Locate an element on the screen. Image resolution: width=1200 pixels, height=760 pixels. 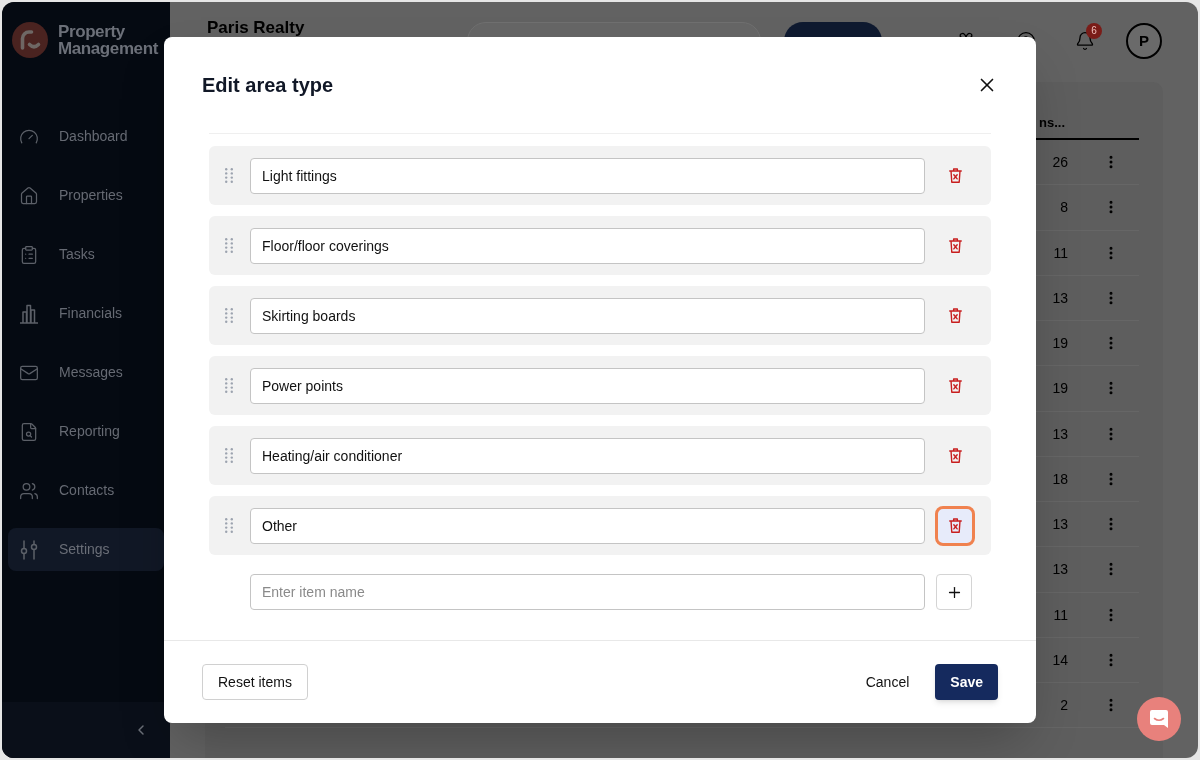
table-cell: 18 is located at coordinates (1060, 478).